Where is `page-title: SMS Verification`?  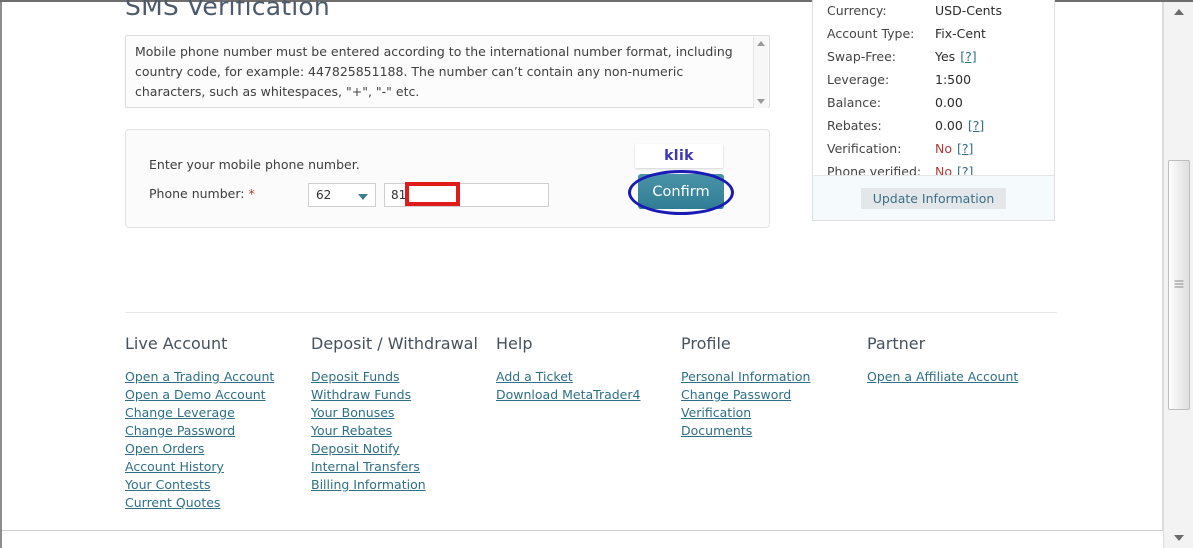 page-title: SMS Verification is located at coordinates (227, 10).